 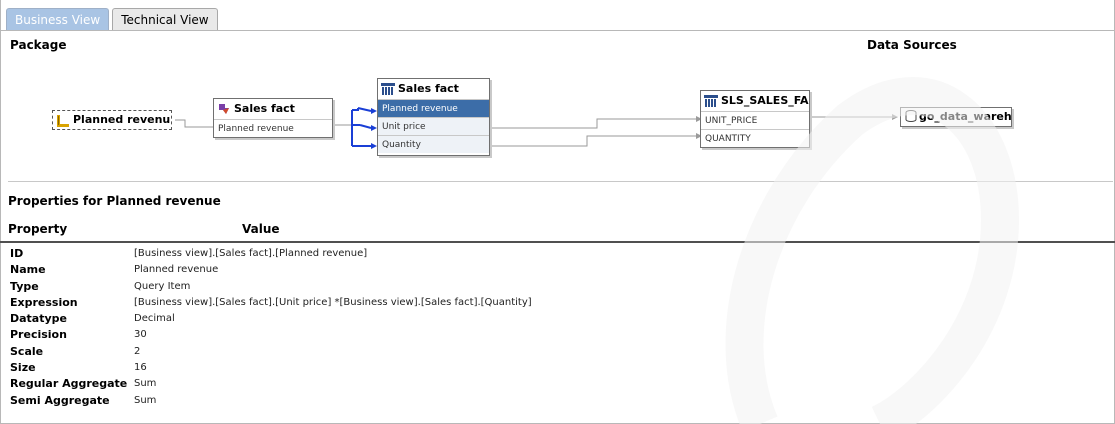 I want to click on query-item-node: Planned revenu, so click(x=112, y=120).